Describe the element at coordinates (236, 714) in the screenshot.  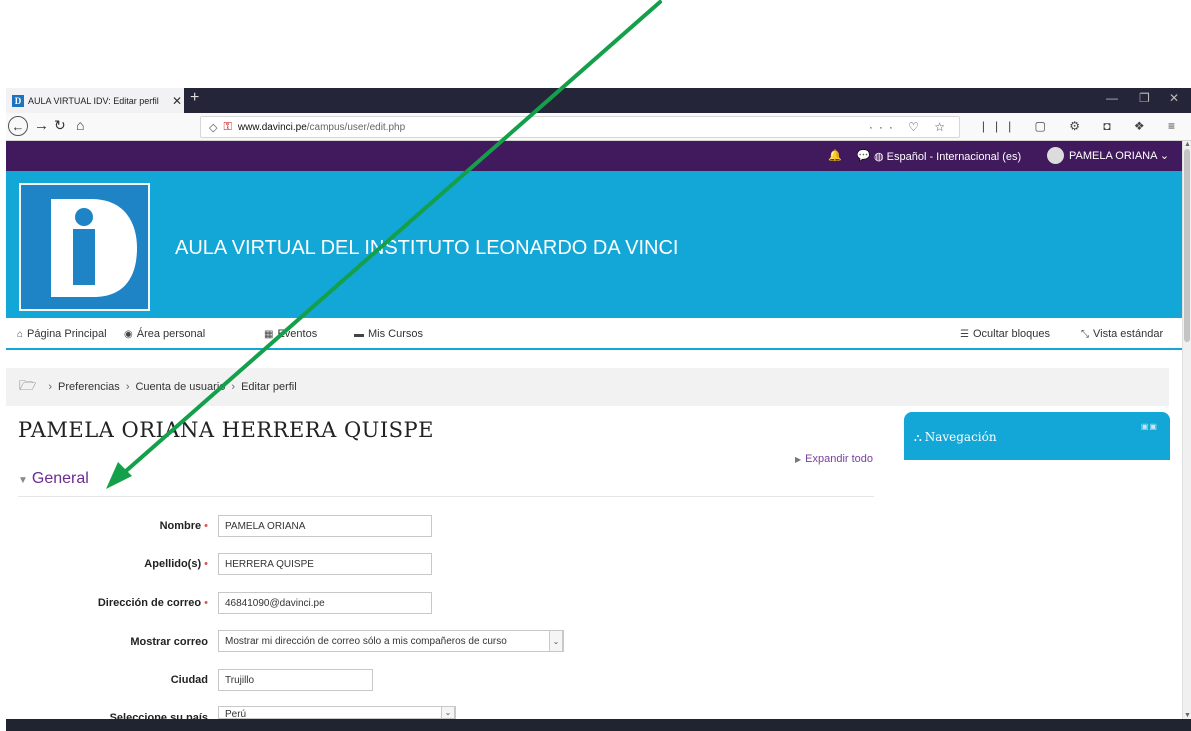
I see `country-value: Perú` at that location.